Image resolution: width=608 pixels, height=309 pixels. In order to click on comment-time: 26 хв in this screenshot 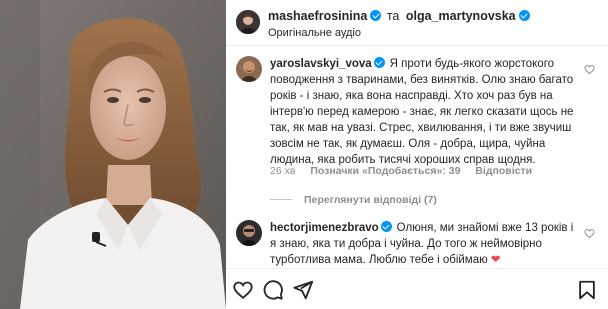, I will do `click(283, 171)`.